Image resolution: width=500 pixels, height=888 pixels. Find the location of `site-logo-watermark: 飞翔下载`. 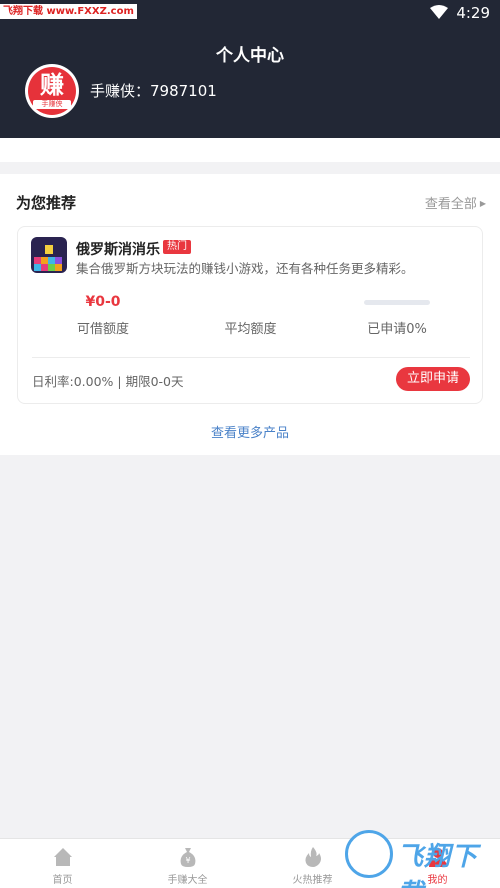

site-logo-watermark: 飞翔下载 is located at coordinates (420, 859).